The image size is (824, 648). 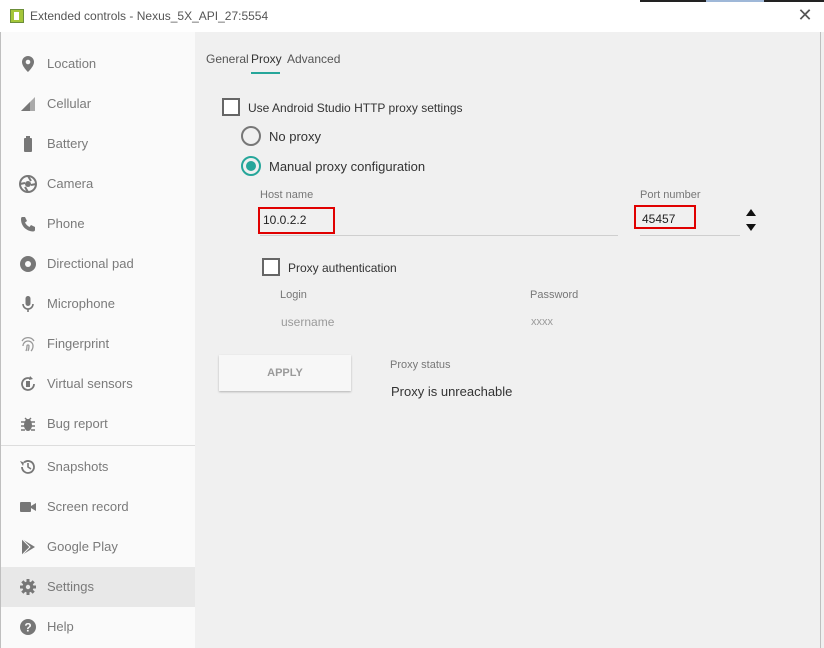 I want to click on host-name-label: Host name, so click(x=287, y=195).